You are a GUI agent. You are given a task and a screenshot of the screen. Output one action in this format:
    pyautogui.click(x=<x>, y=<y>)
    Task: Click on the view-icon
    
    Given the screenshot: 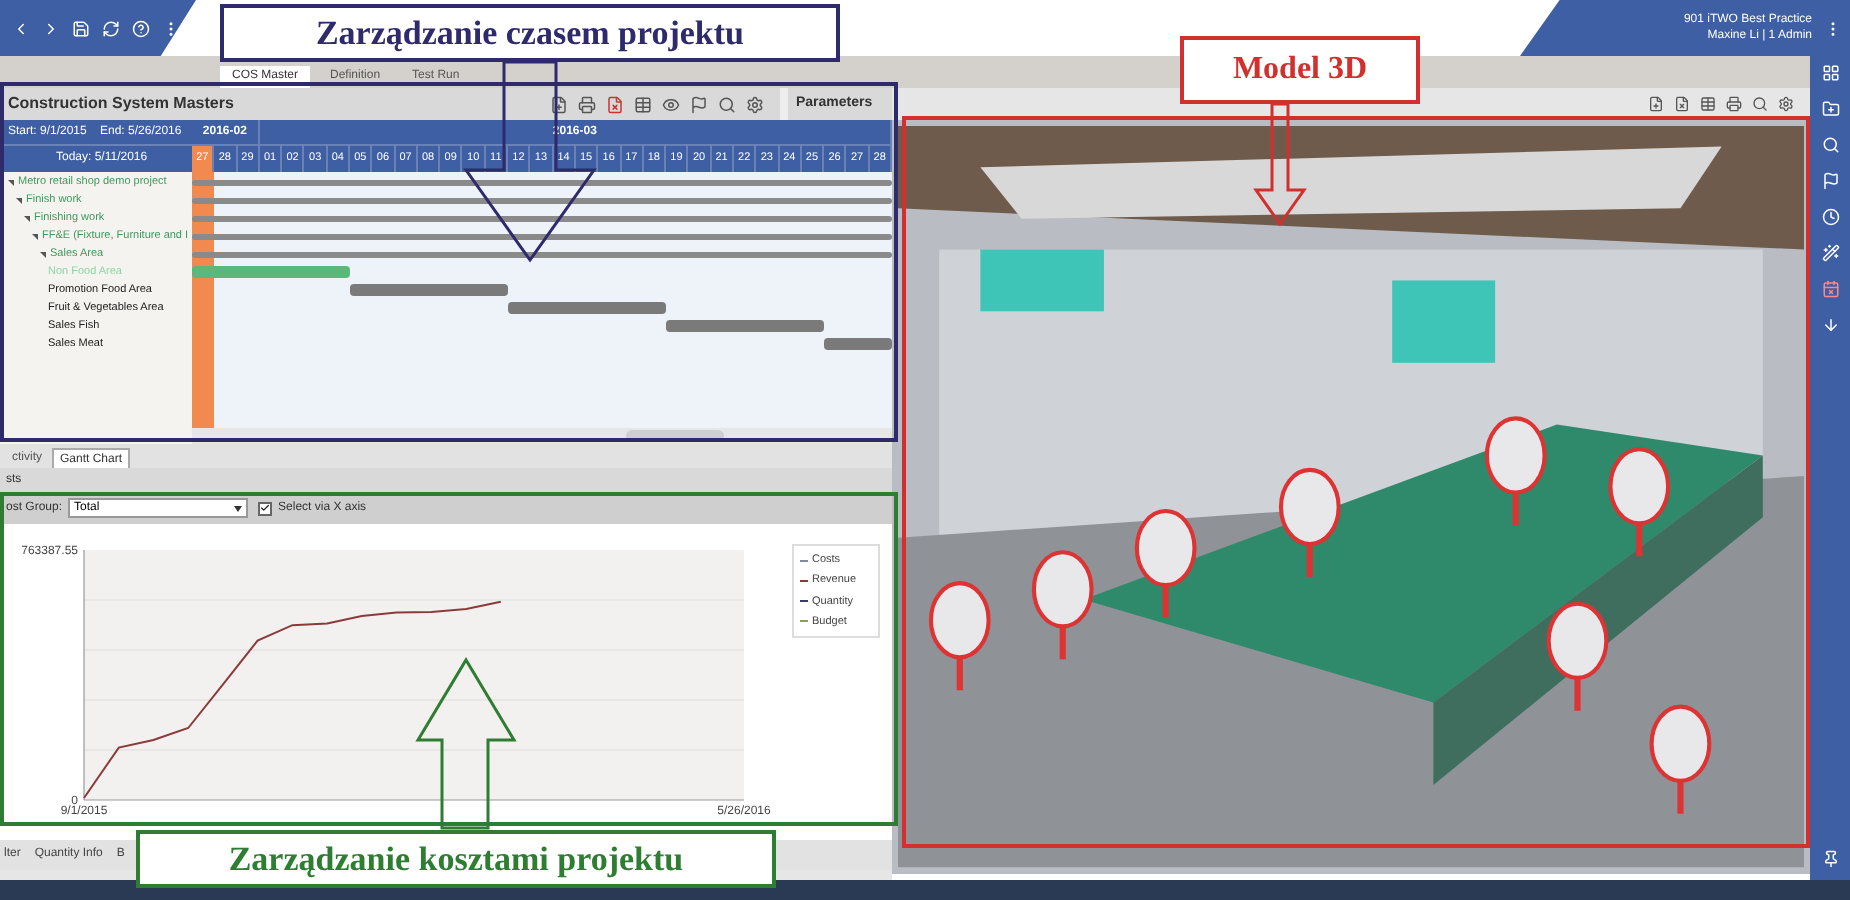 What is the action you would take?
    pyautogui.click(x=671, y=104)
    